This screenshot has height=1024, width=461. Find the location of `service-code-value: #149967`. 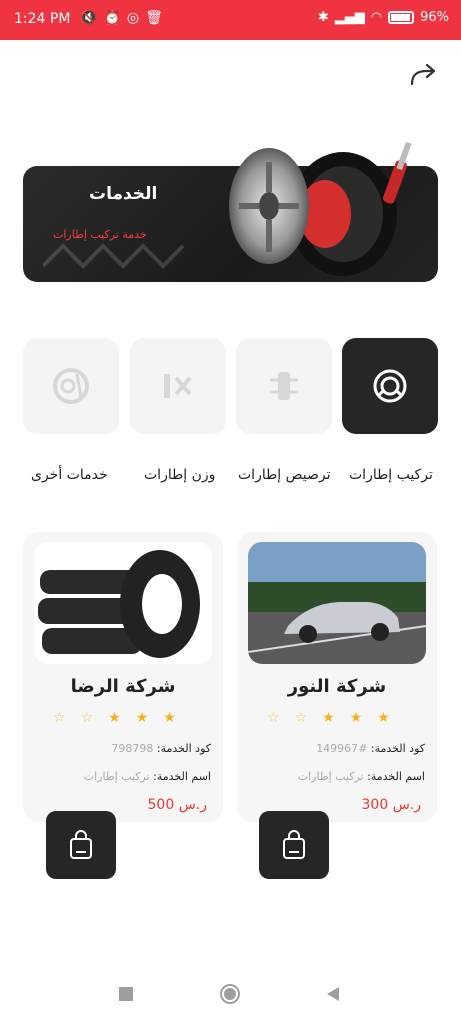

service-code-value: #149967 is located at coordinates (342, 748).